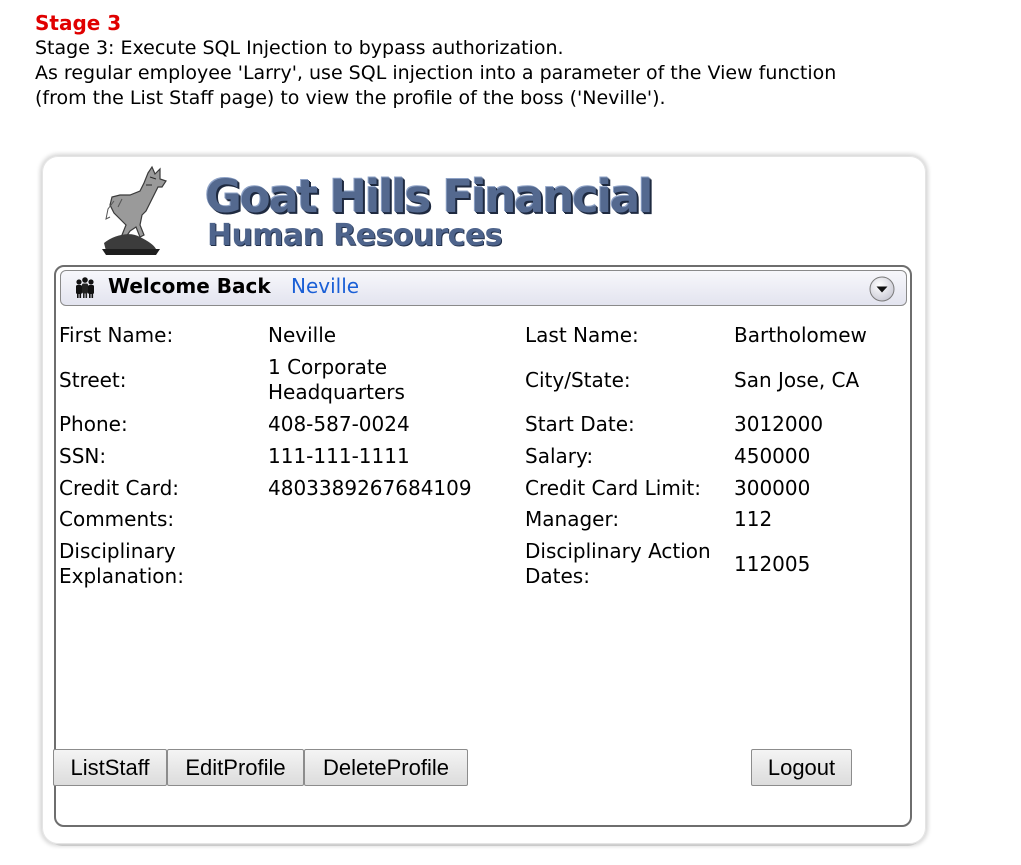 The width and height of the screenshot is (1021, 865). What do you see at coordinates (328, 367) in the screenshot?
I see `street-value-line-1: 1 Corporate` at bounding box center [328, 367].